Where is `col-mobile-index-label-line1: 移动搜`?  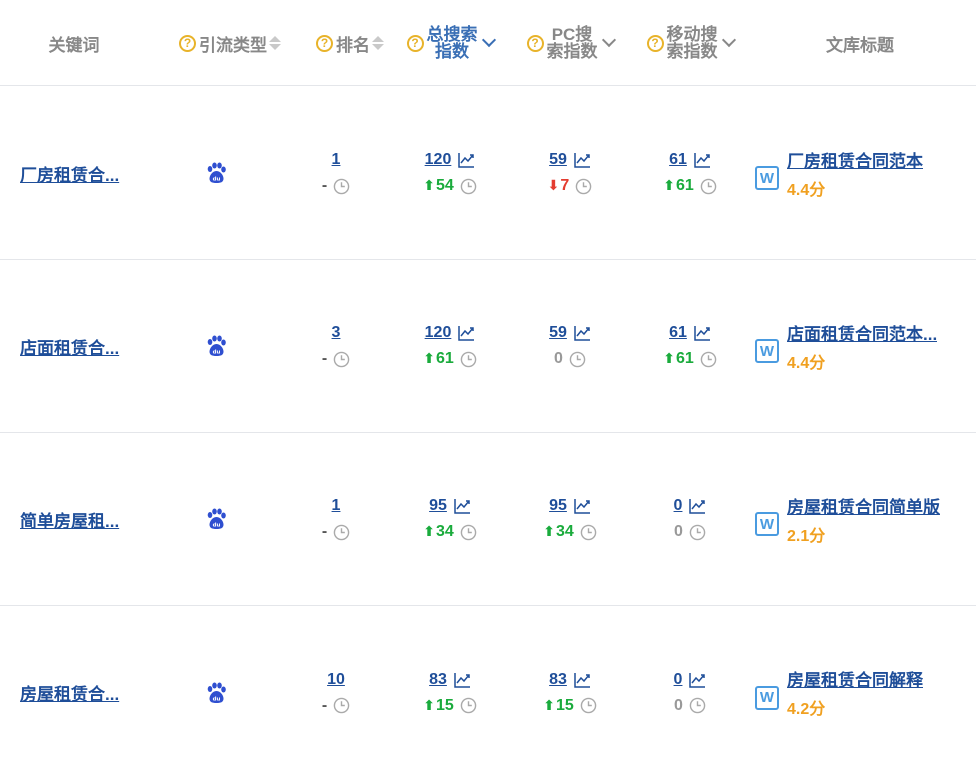 col-mobile-index-label-line1: 移动搜 is located at coordinates (692, 34).